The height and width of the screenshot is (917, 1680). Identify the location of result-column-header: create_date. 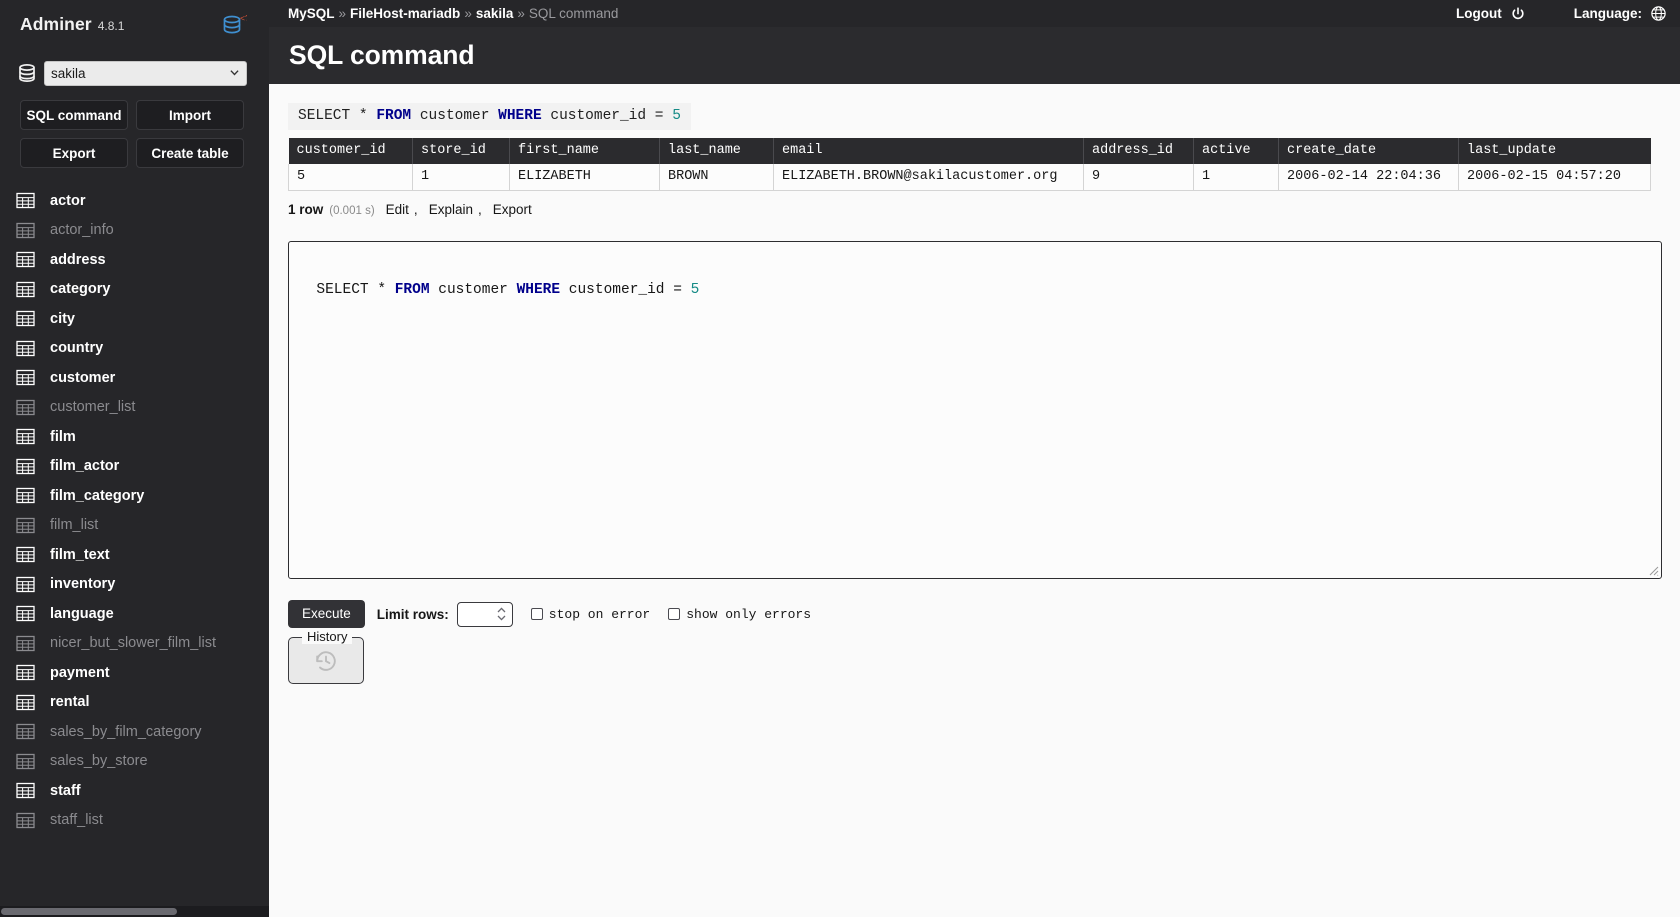
(1368, 151).